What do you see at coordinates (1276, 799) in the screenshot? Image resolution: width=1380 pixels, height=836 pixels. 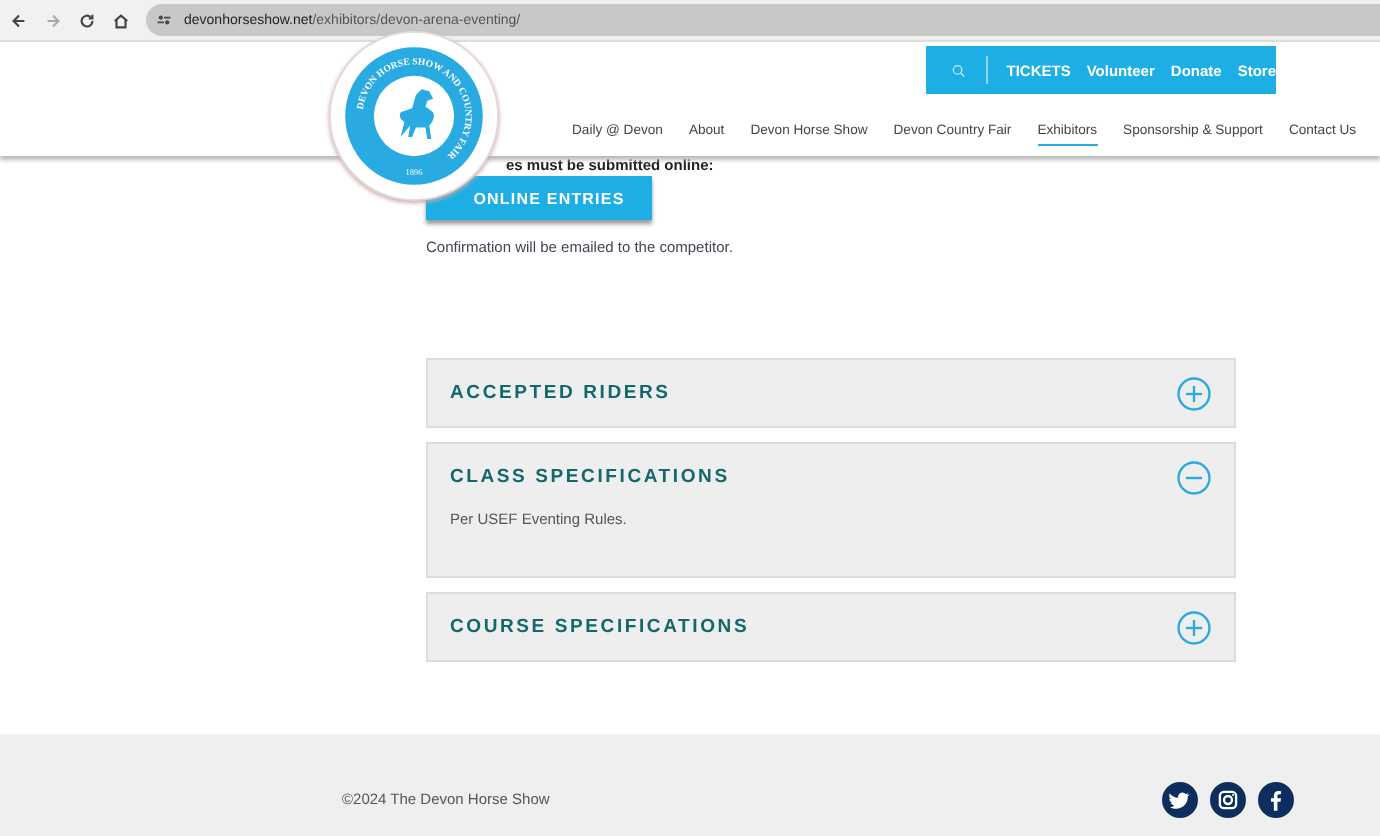 I see `facebook-icon` at bounding box center [1276, 799].